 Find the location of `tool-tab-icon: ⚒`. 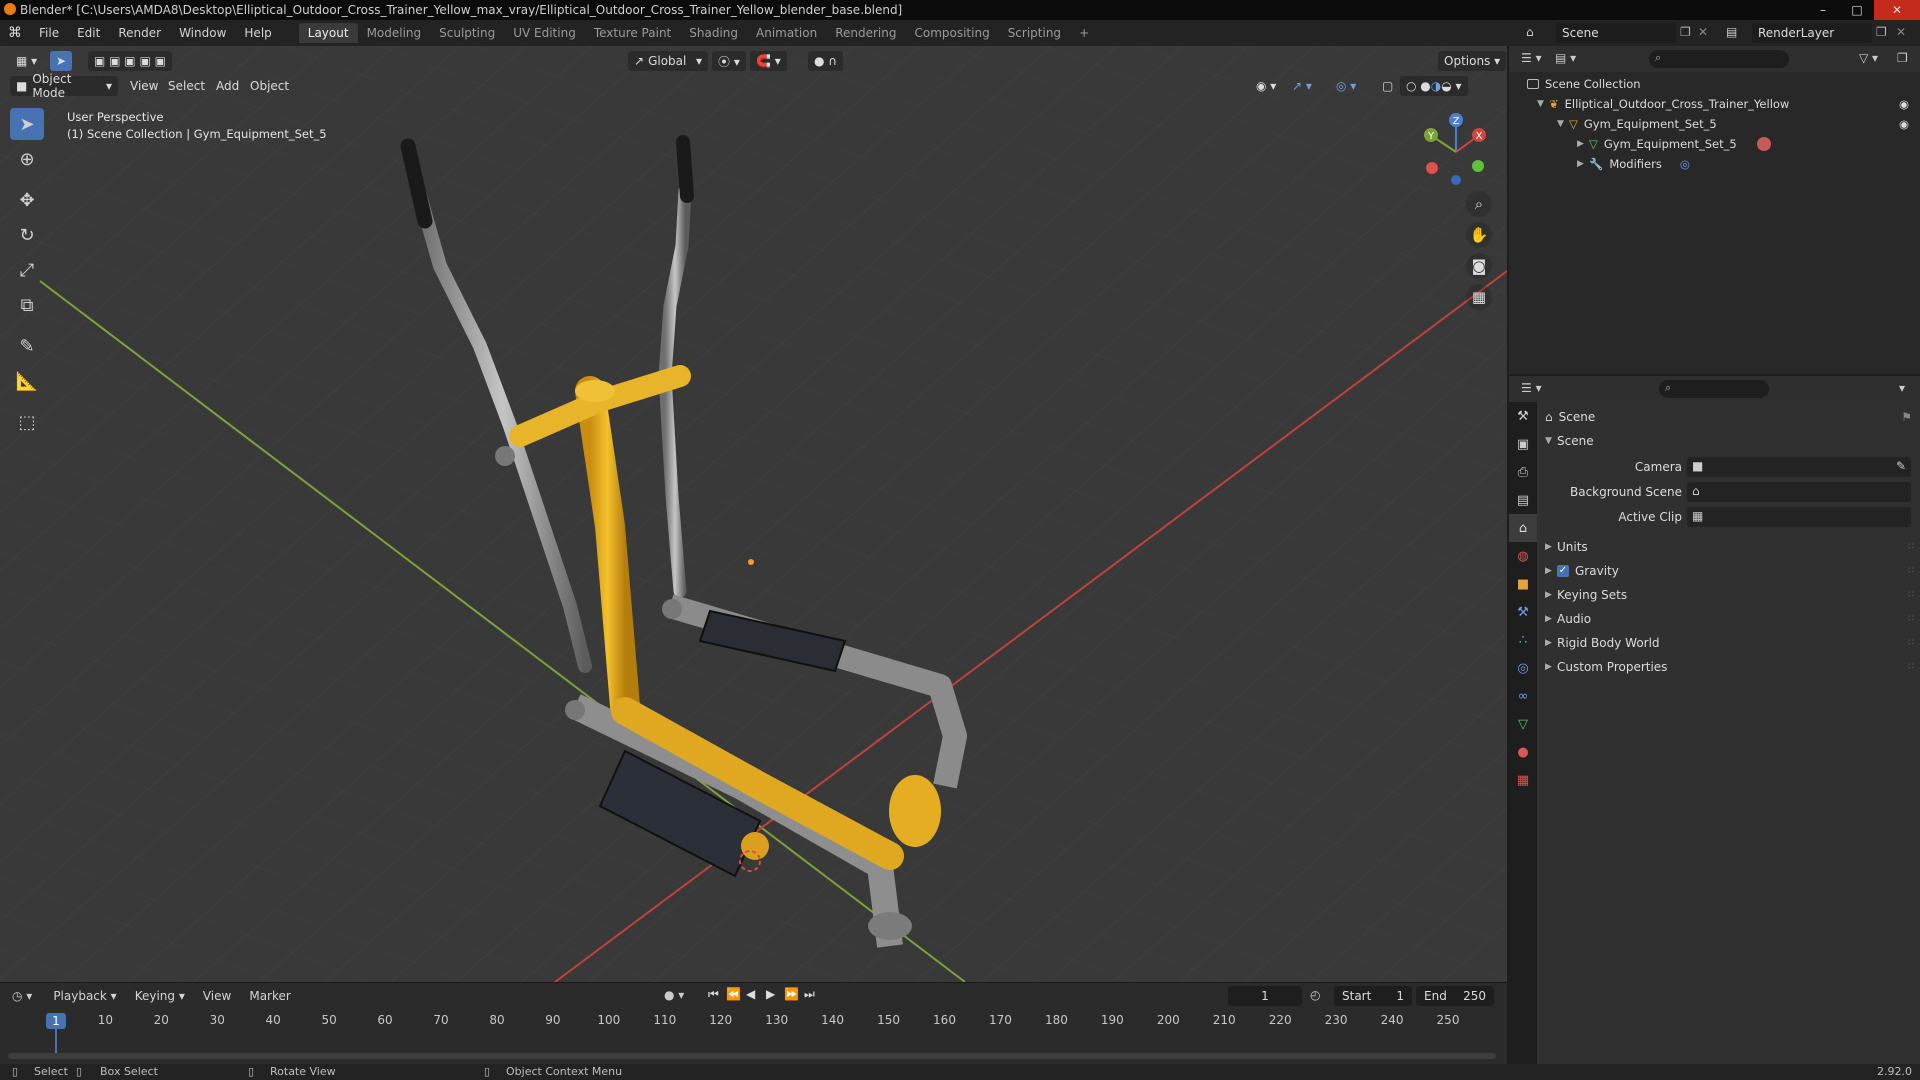

tool-tab-icon: ⚒ is located at coordinates (1523, 416).